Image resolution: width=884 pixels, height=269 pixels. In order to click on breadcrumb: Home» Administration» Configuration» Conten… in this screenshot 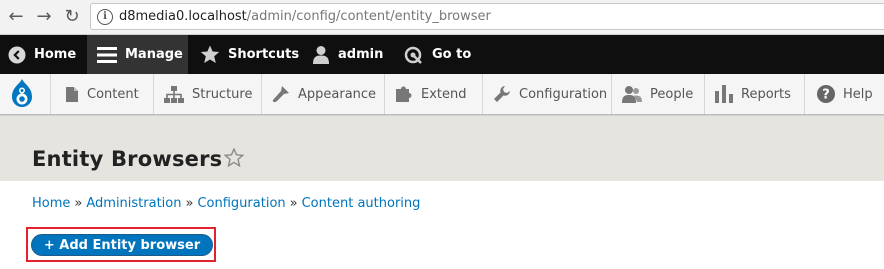, I will do `click(226, 203)`.